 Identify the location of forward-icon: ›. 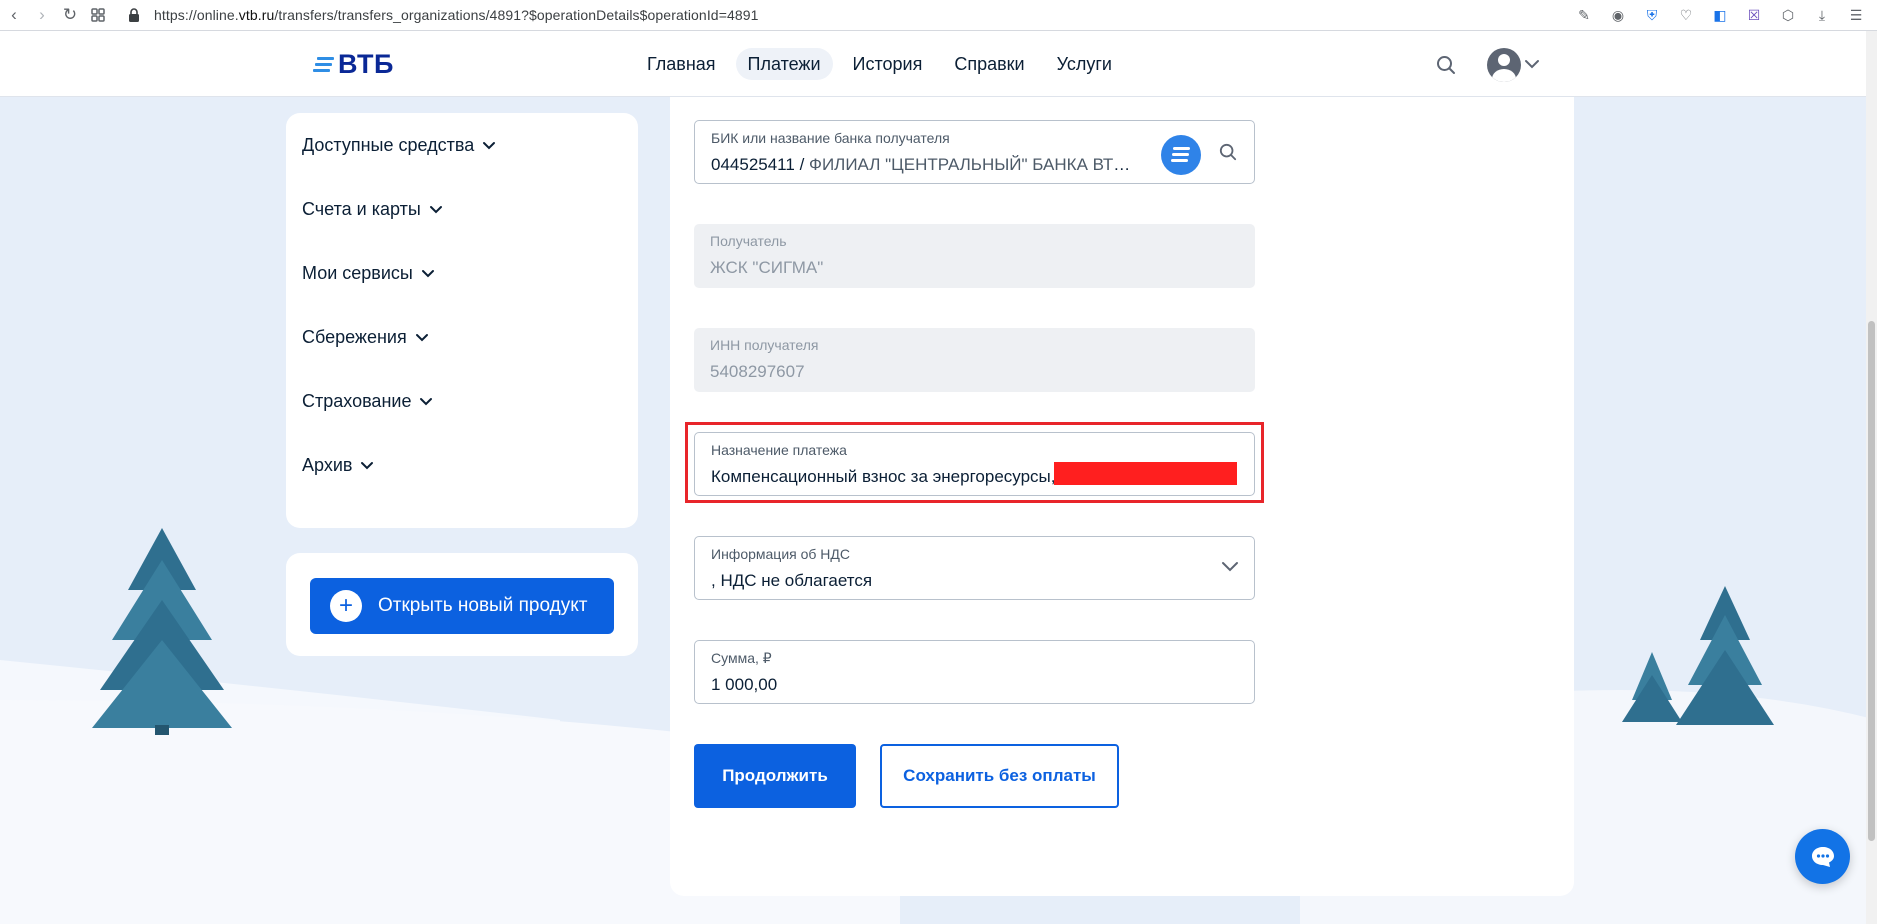
(42, 15).